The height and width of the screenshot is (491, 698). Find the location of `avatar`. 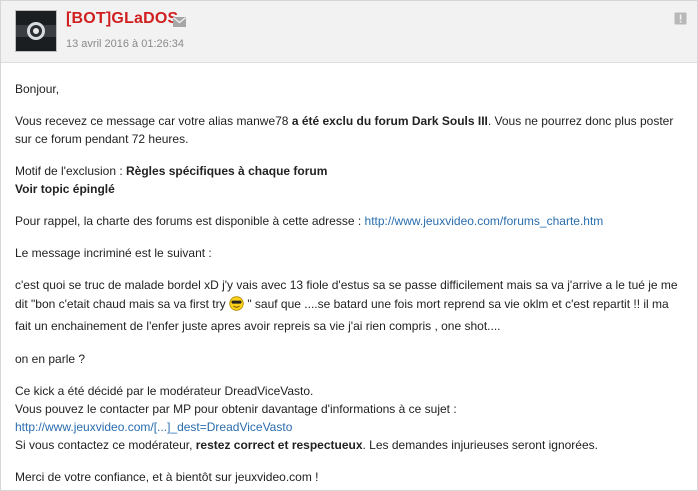

avatar is located at coordinates (36, 31).